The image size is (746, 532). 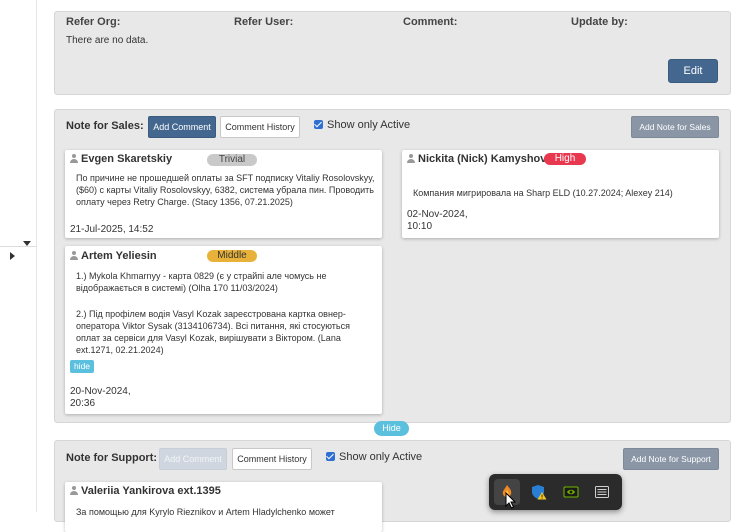 I want to click on note-author: Valeriia Yankirova ext.1395, so click(x=145, y=491).